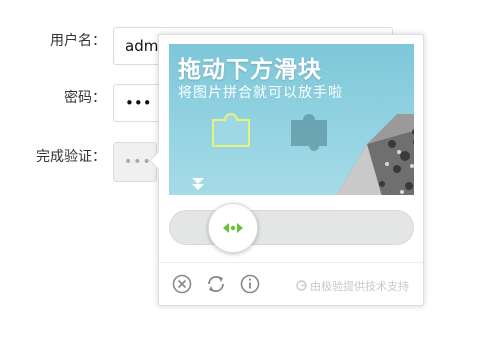  I want to click on captcha-credit: 由极验提供技术支持, so click(352, 286).